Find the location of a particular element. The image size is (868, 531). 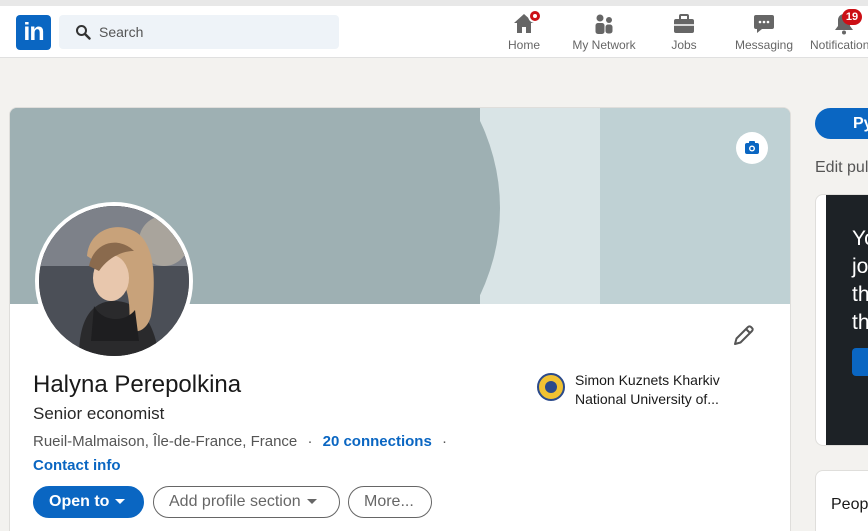

nav-jobs: Jobs is located at coordinates (684, 32).